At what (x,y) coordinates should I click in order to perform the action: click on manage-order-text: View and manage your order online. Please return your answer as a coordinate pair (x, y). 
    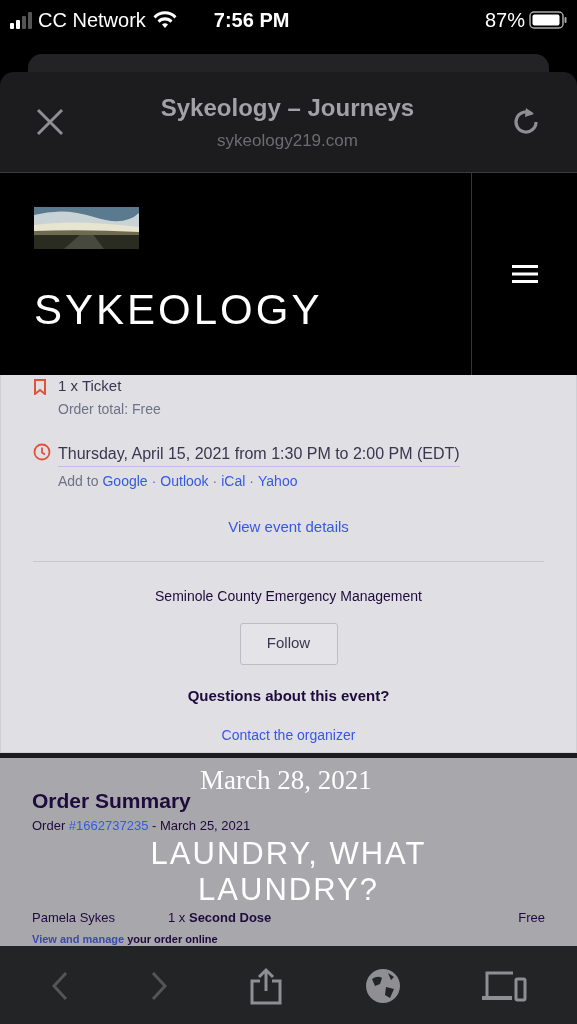
    Looking at the image, I should click on (125, 939).